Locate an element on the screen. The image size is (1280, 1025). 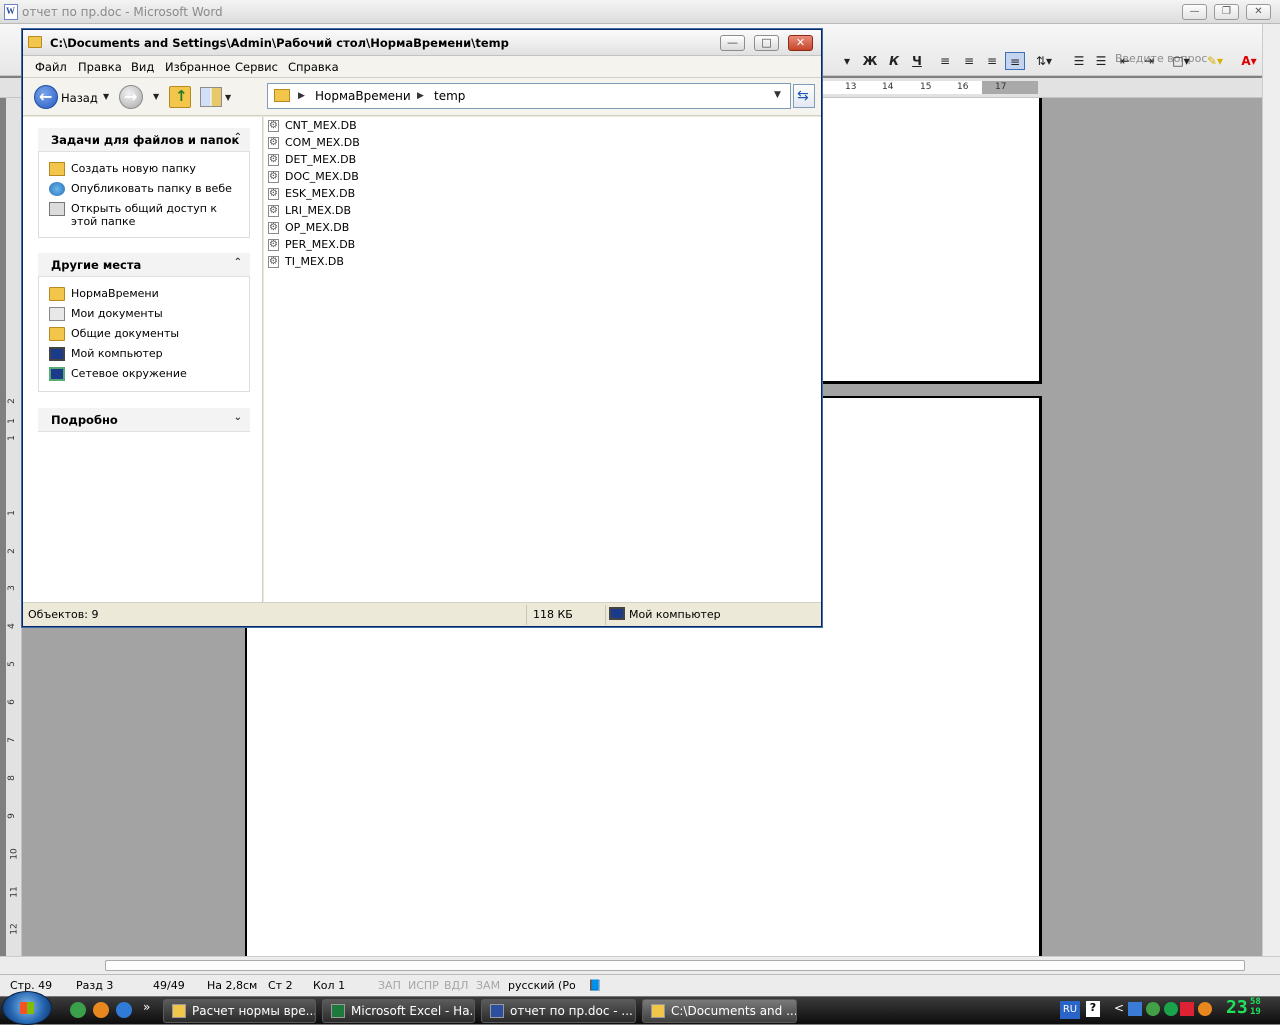
tray-expand-icon: < is located at coordinates (1119, 1008).